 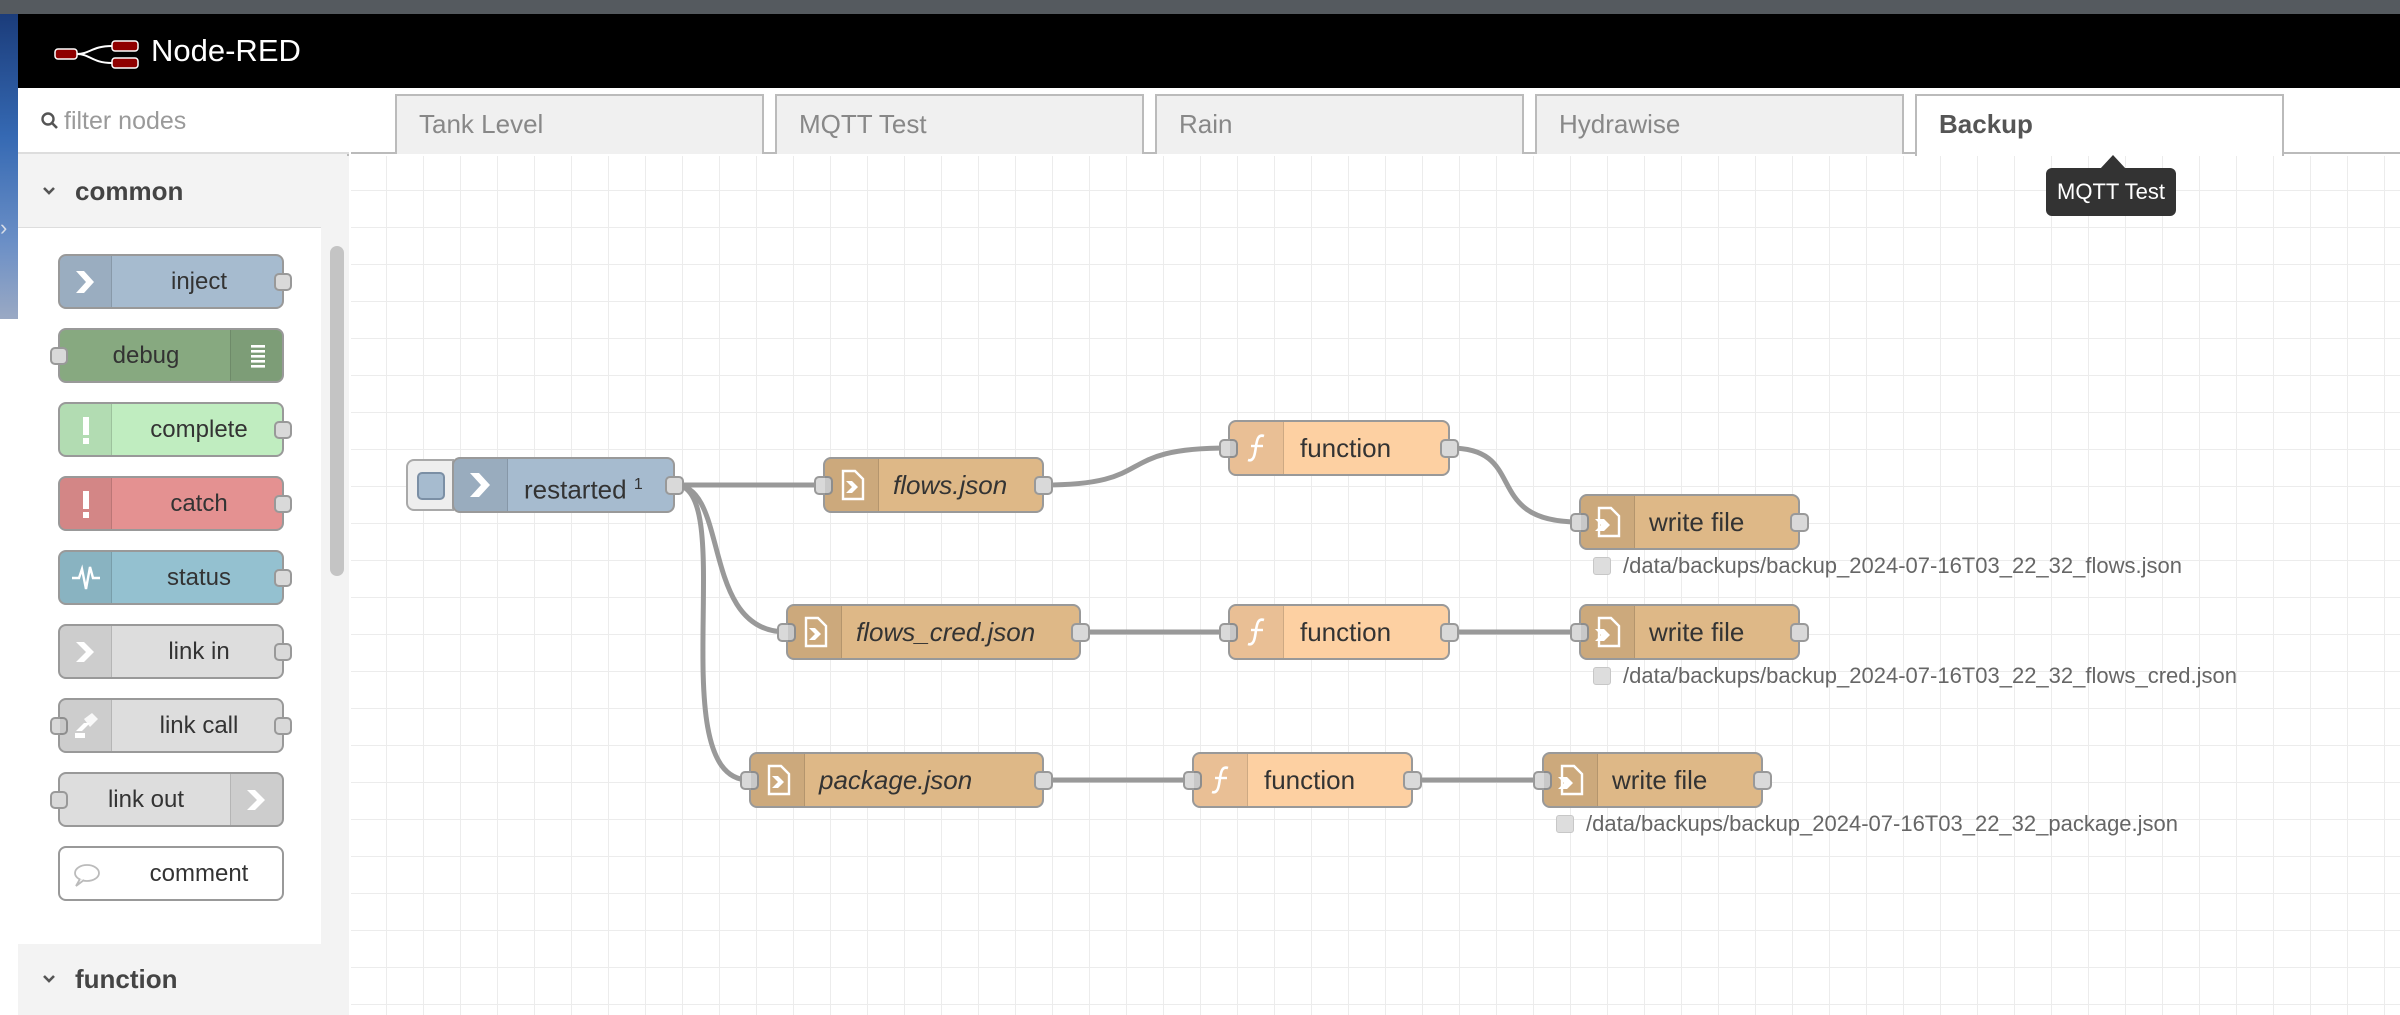 I want to click on tab-backup: Backup, so click(x=2099, y=125).